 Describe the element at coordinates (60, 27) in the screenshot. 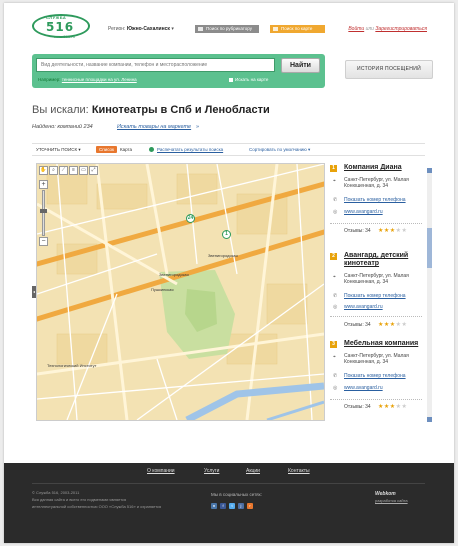

I see `logo-number: 516` at that location.